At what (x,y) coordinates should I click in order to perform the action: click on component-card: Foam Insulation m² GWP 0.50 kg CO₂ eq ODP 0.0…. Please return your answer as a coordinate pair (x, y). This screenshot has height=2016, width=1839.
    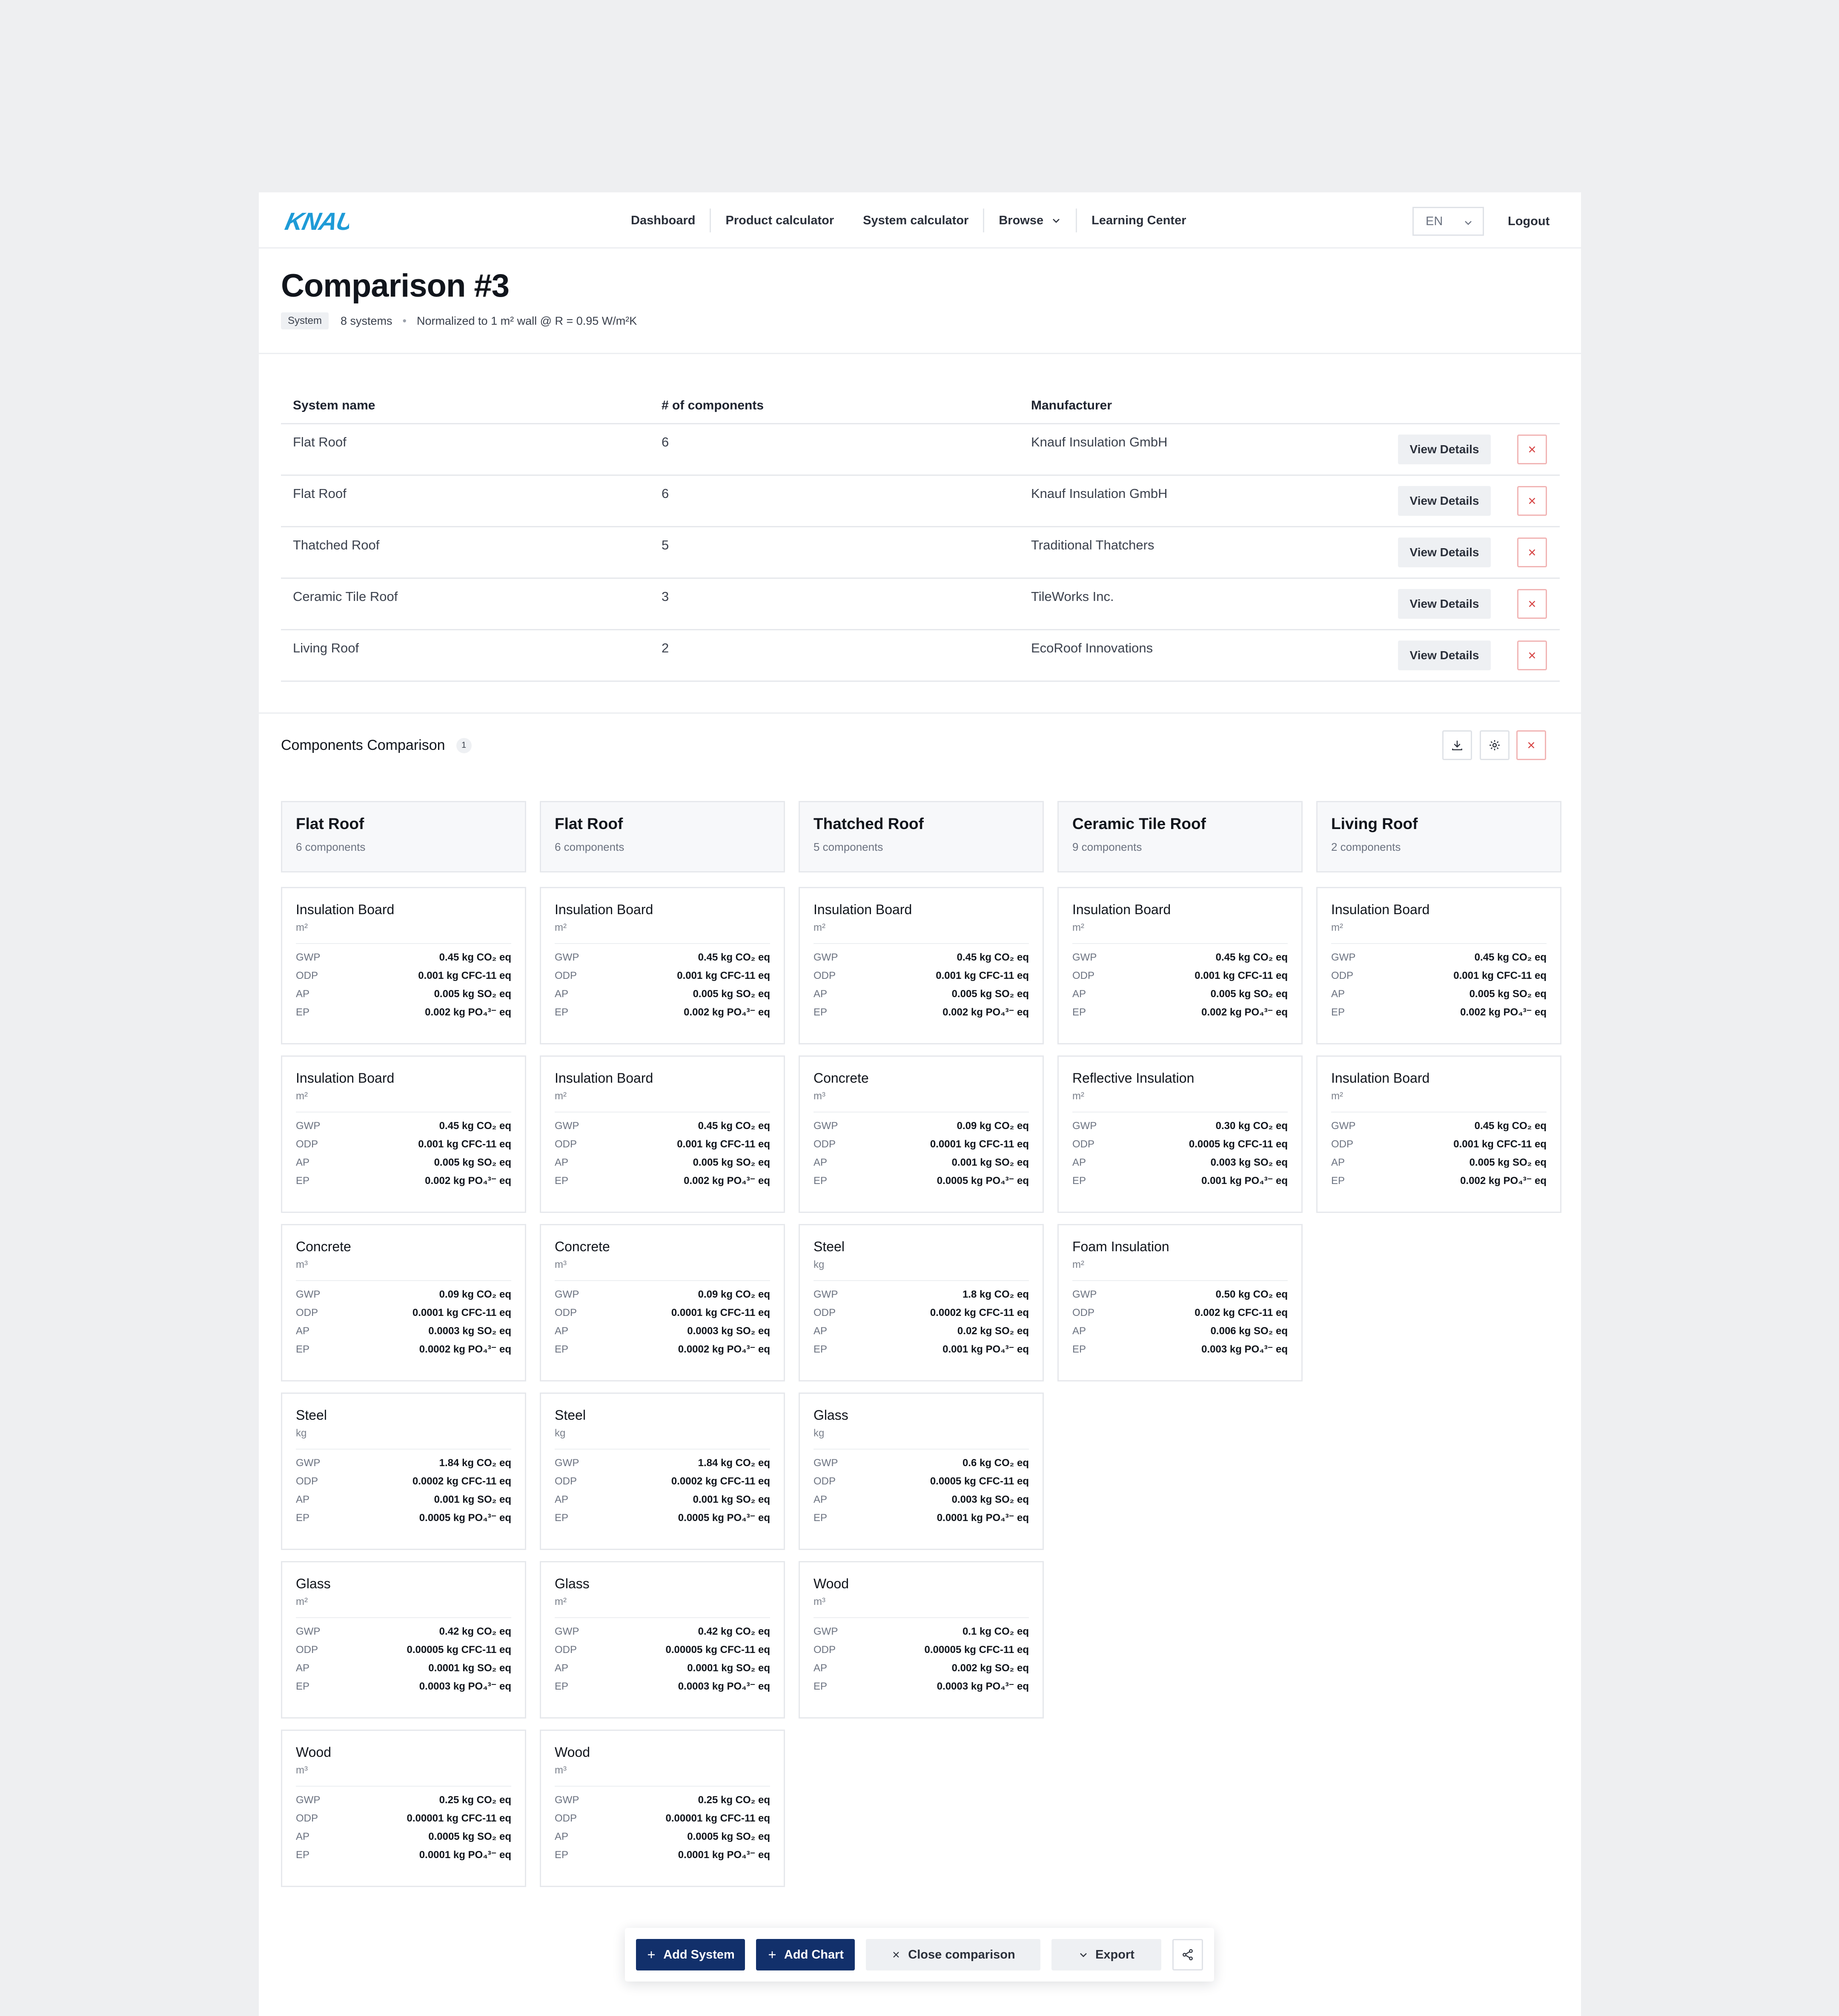
    Looking at the image, I should click on (1180, 1302).